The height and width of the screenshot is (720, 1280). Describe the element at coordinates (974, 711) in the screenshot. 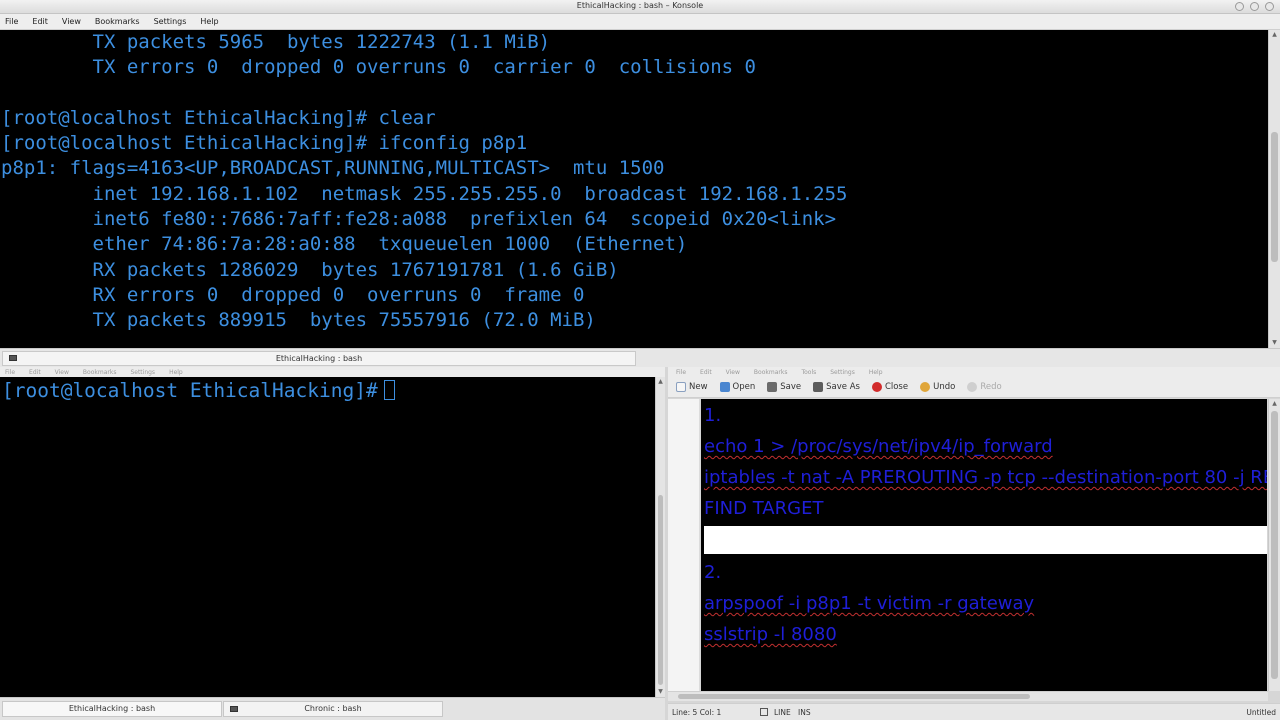

I see `editor-statusbar: Line: 5 Col: 1 LINE INS Untitled` at that location.